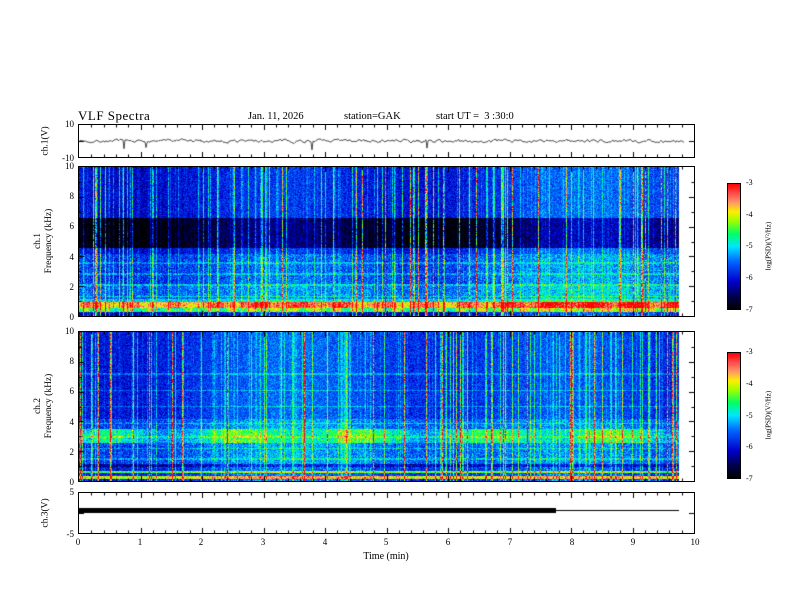 The width and height of the screenshot is (792, 612). Describe the element at coordinates (45, 141) in the screenshot. I see `ch1-wave-axis-label: ch.1(V)` at that location.